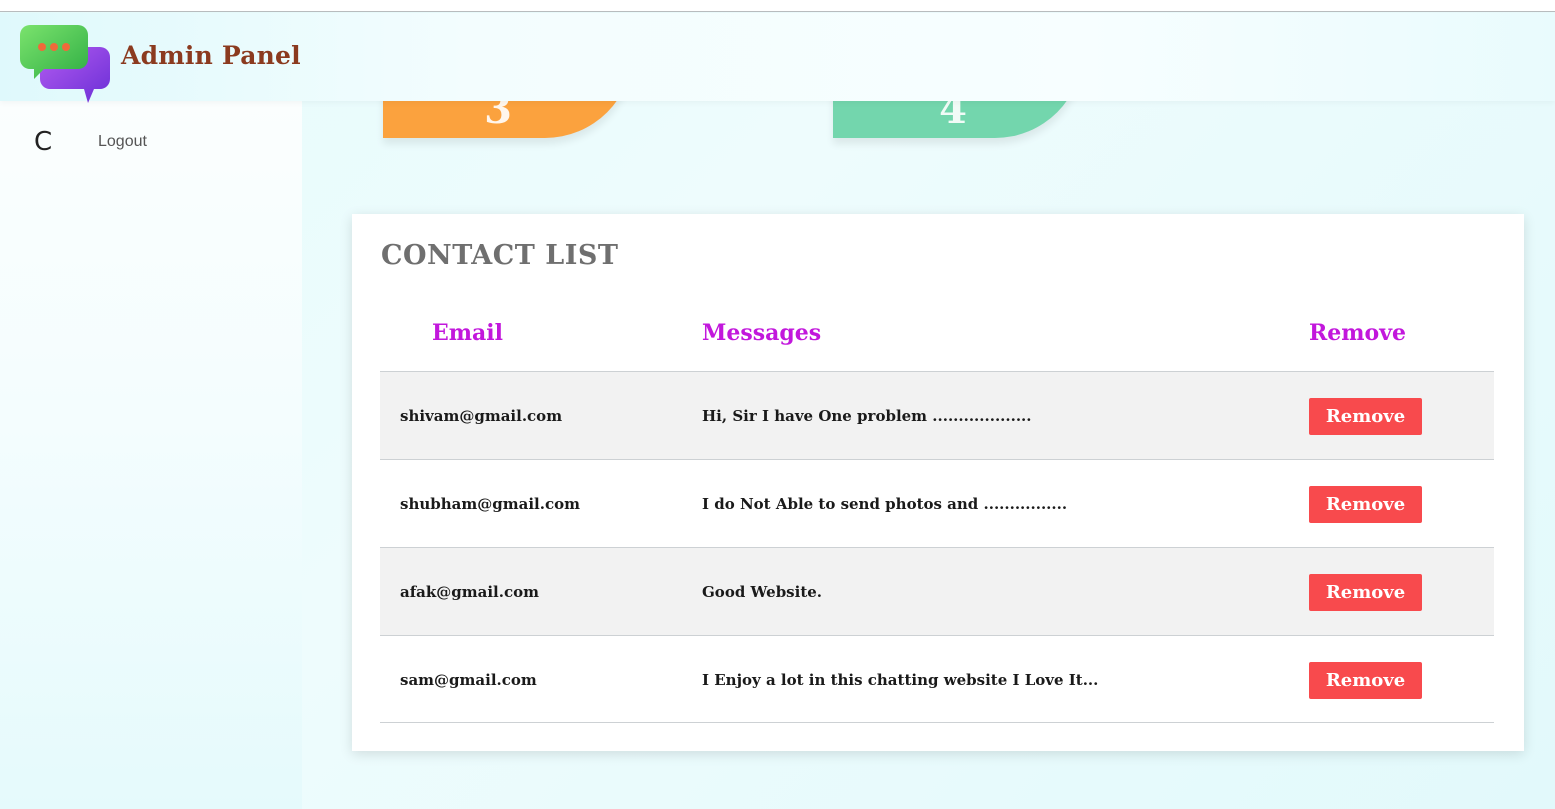  What do you see at coordinates (469, 592) in the screenshot?
I see `contact-email: afak@gmail.com` at bounding box center [469, 592].